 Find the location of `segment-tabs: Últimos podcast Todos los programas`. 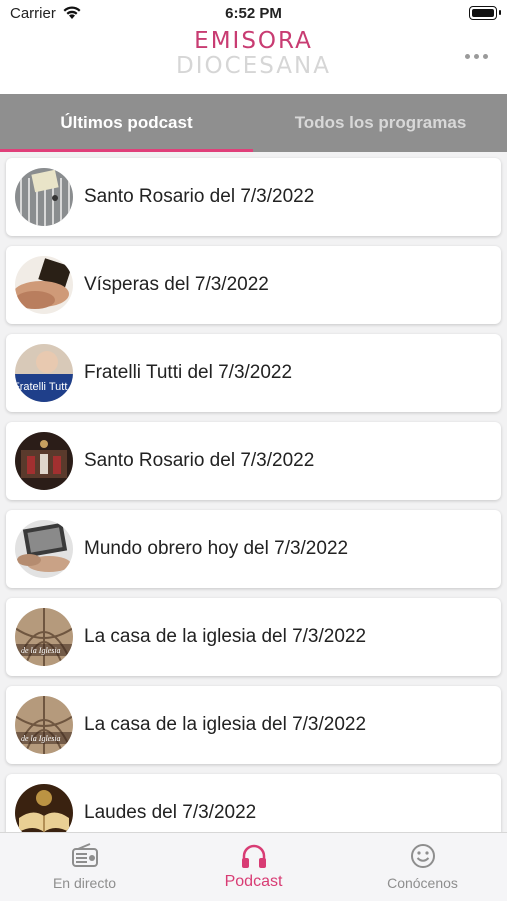

segment-tabs: Últimos podcast Todos los programas is located at coordinates (253, 123).